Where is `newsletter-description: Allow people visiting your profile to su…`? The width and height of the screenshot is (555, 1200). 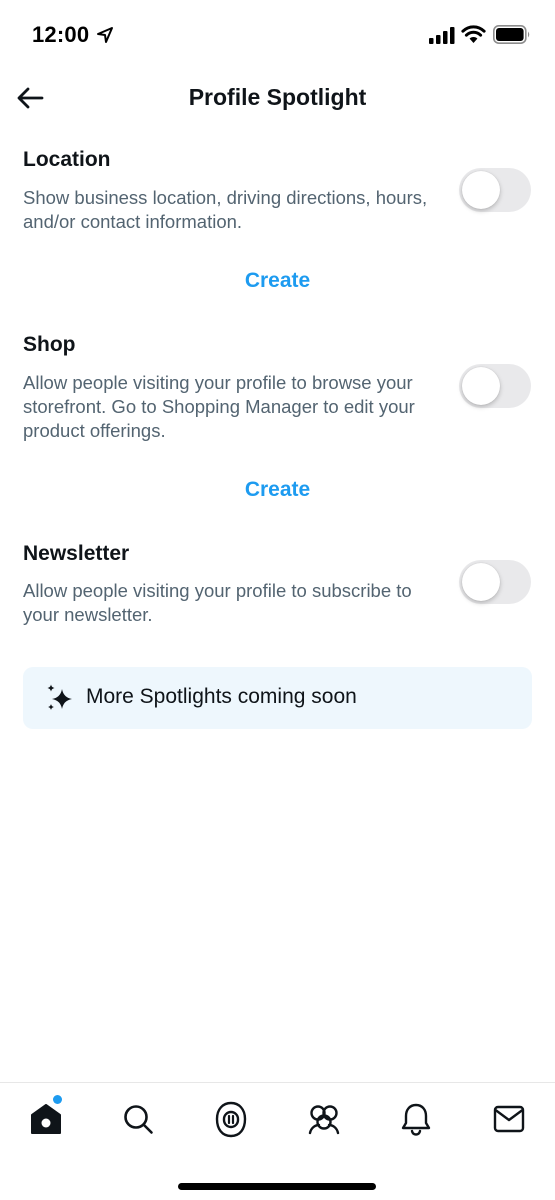 newsletter-description: Allow people visiting your profile to su… is located at coordinates (217, 602).